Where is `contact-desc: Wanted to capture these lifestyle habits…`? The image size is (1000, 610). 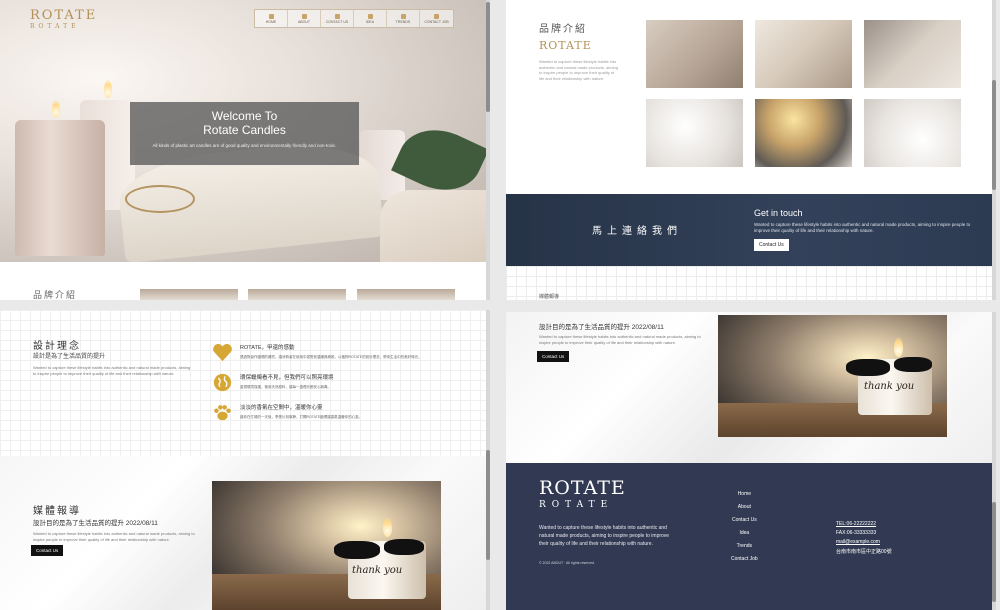 contact-desc: Wanted to capture these lifestyle habits… is located at coordinates (862, 227).